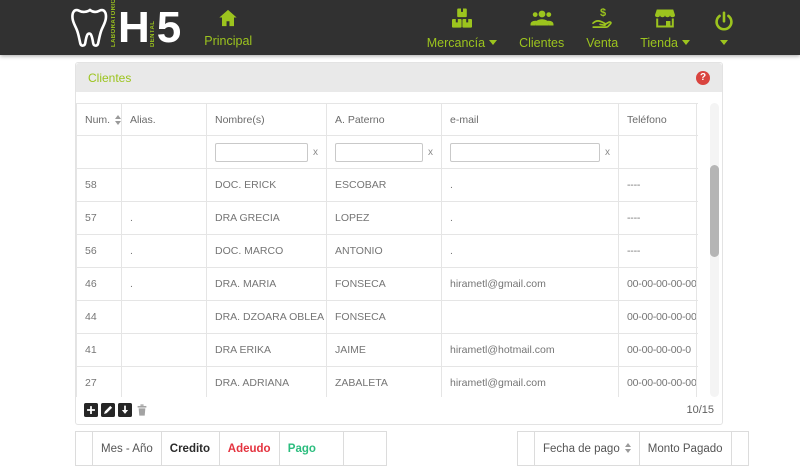  Describe the element at coordinates (249, 448) in the screenshot. I see `credit-col-adeudo: Adeudo` at that location.